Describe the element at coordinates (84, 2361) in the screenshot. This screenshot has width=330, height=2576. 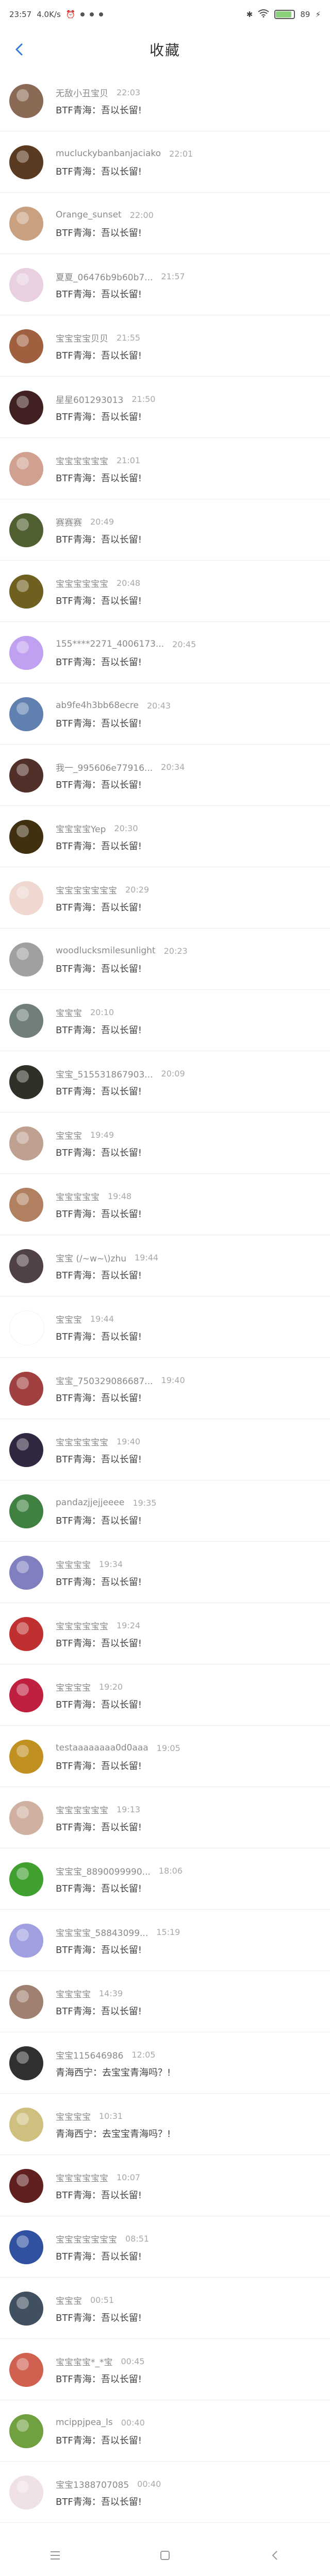
I see `username: 宝宝宝宝*_*宝` at that location.